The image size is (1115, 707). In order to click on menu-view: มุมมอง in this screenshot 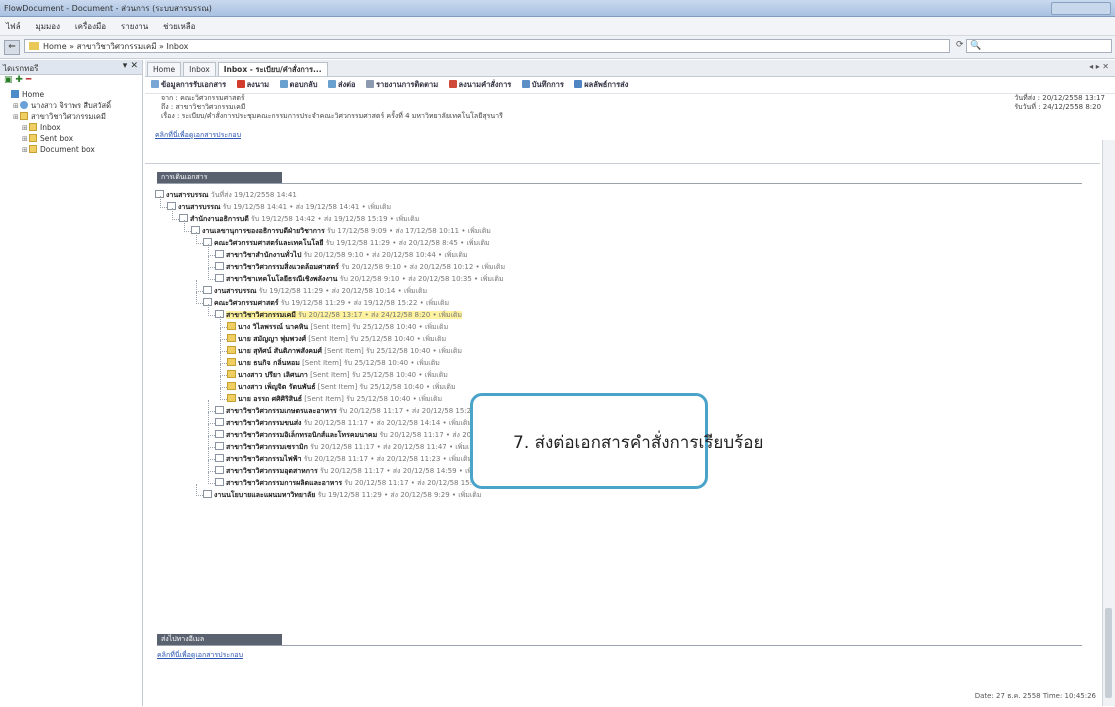, I will do `click(47, 26)`.